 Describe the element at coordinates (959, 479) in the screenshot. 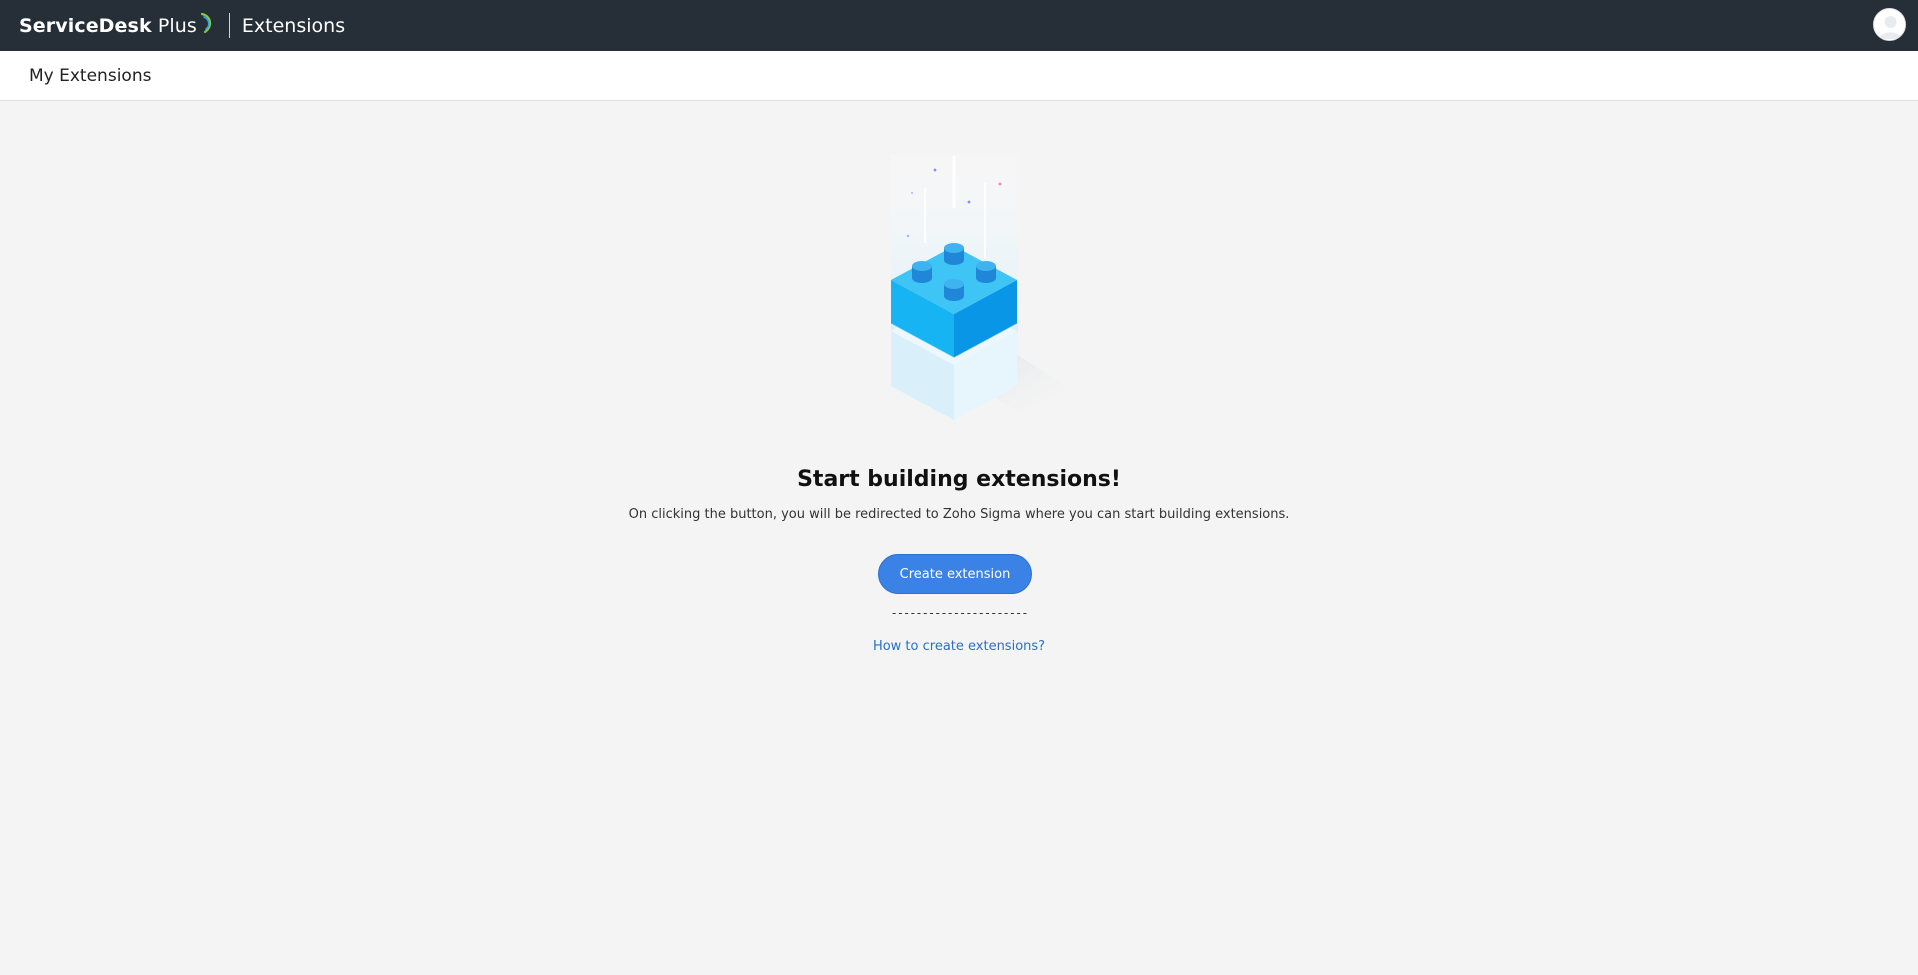

I see `empty-state-headline: Start building extensions!` at that location.